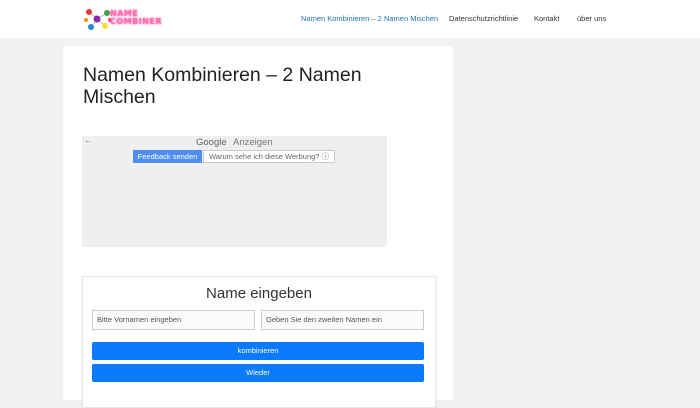 This screenshot has height=408, width=700. What do you see at coordinates (258, 373) in the screenshot?
I see `again-button: Wieder` at bounding box center [258, 373].